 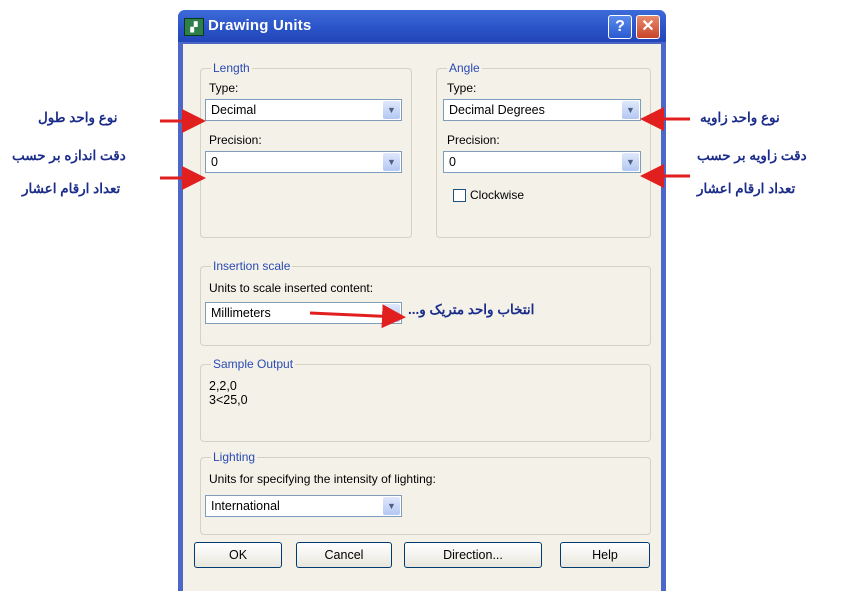 What do you see at coordinates (291, 288) in the screenshot?
I see `insertion-units-label: Units to scale inserted content:` at bounding box center [291, 288].